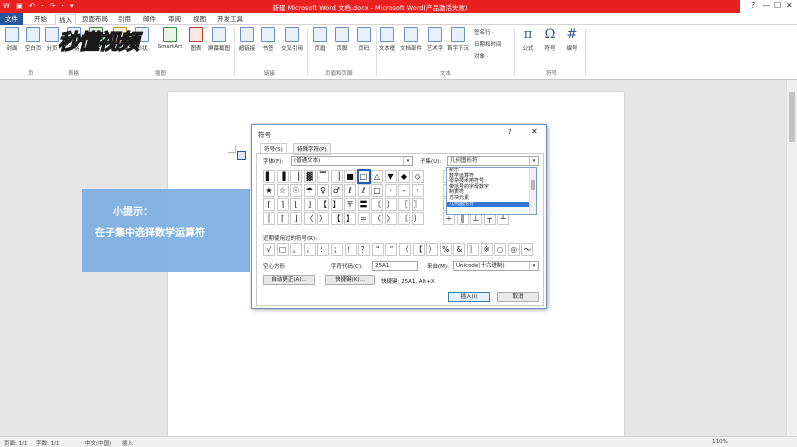 This screenshot has height=447, width=797. Describe the element at coordinates (418, 249) in the screenshot. I see `recent-symbol-cell: 【` at that location.